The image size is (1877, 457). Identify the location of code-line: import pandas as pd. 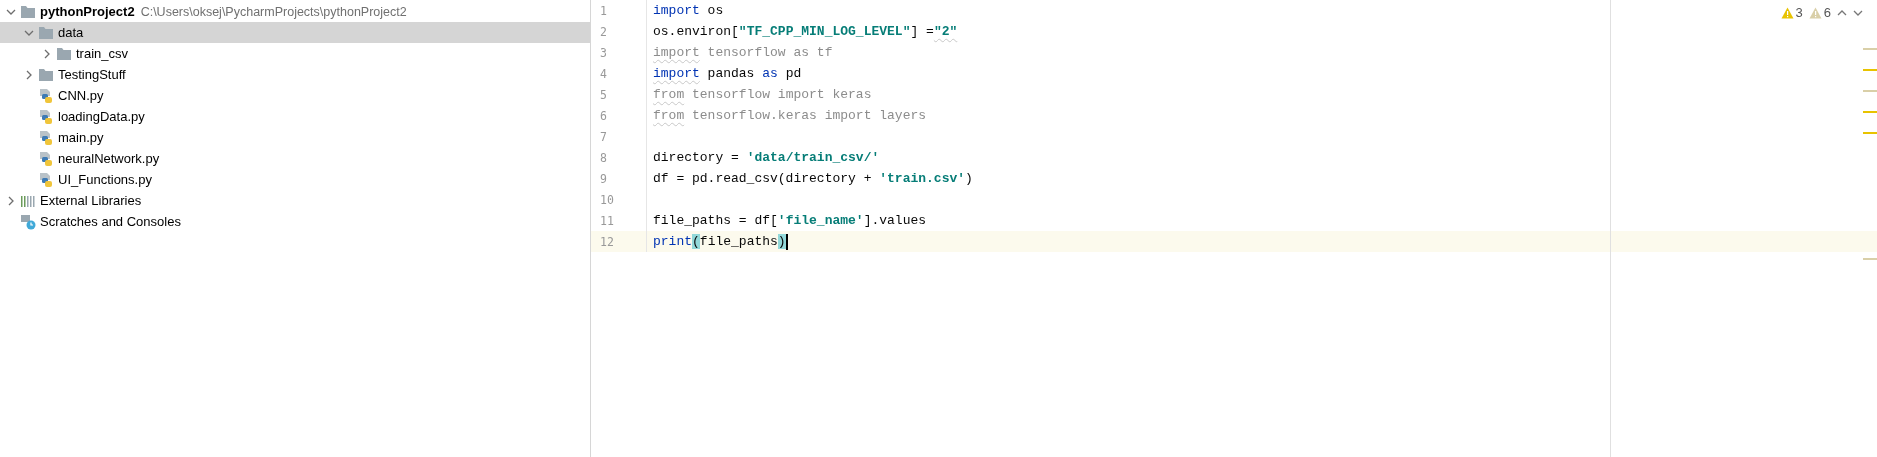
(727, 73).